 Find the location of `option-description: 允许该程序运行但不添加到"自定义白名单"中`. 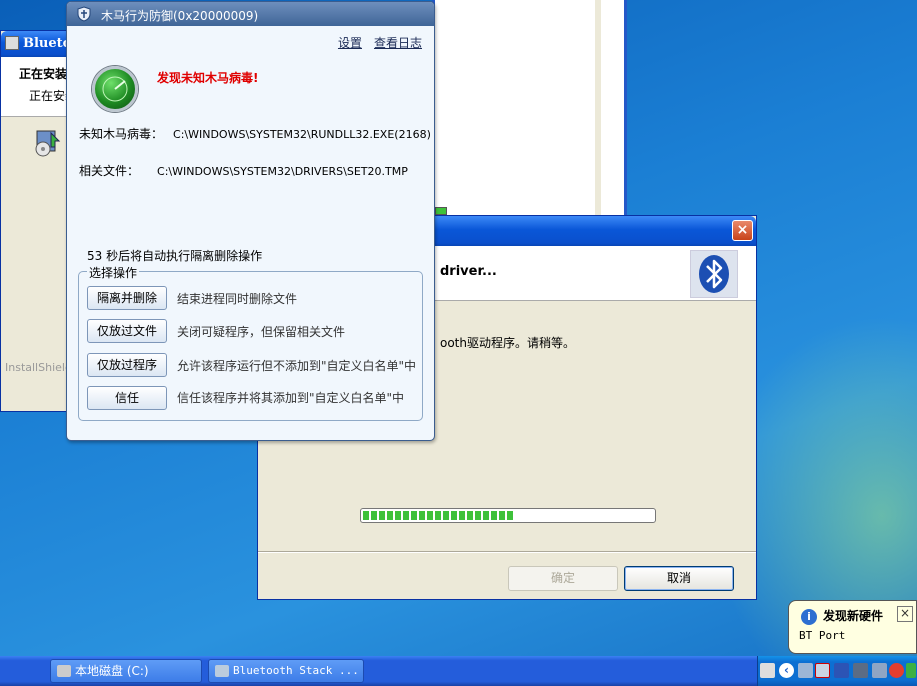

option-description: 允许该程序运行但不添加到"自定义白名单"中 is located at coordinates (297, 366).